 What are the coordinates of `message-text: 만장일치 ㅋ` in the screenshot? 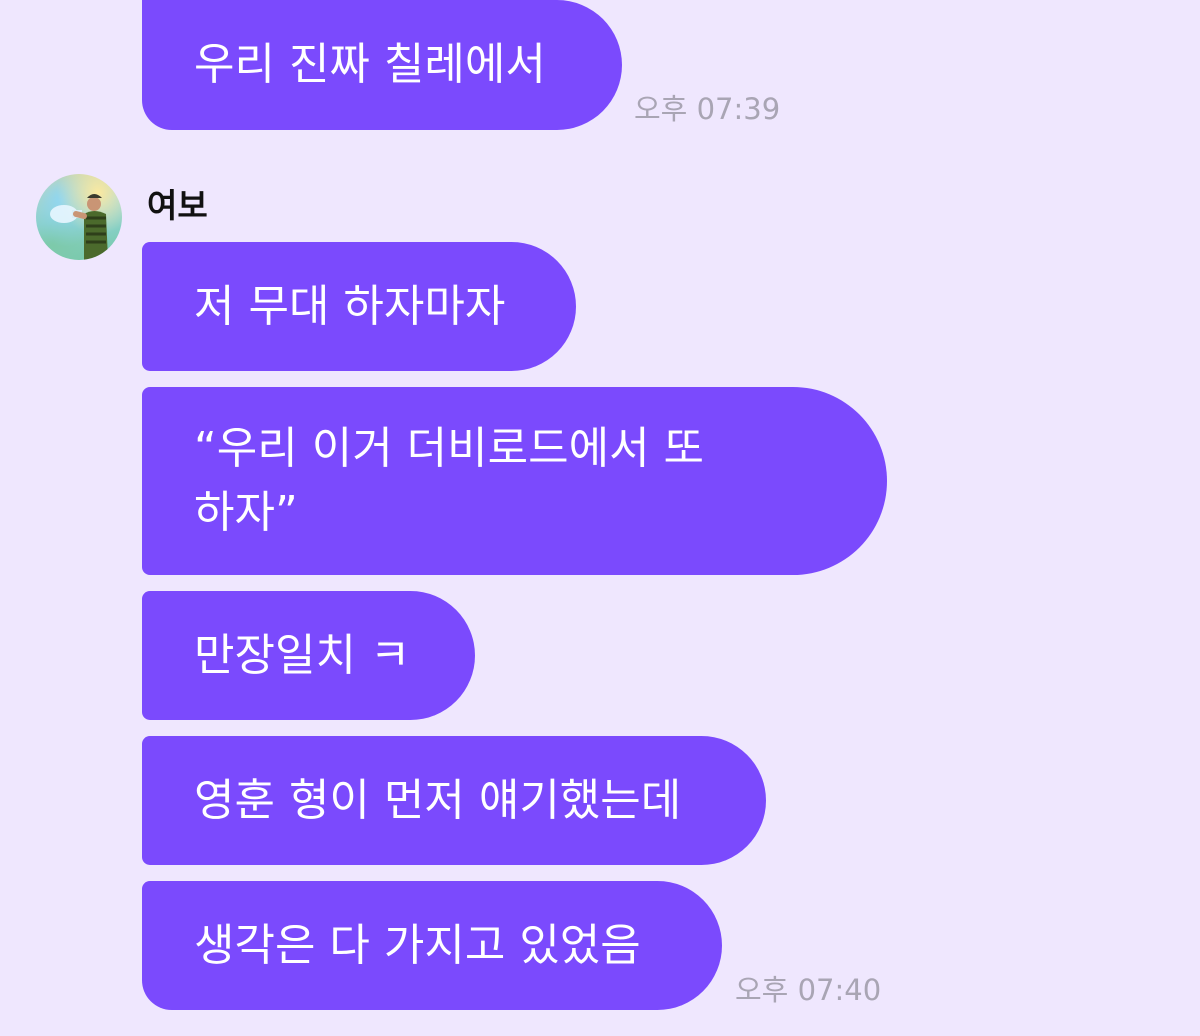 It's located at (302, 655).